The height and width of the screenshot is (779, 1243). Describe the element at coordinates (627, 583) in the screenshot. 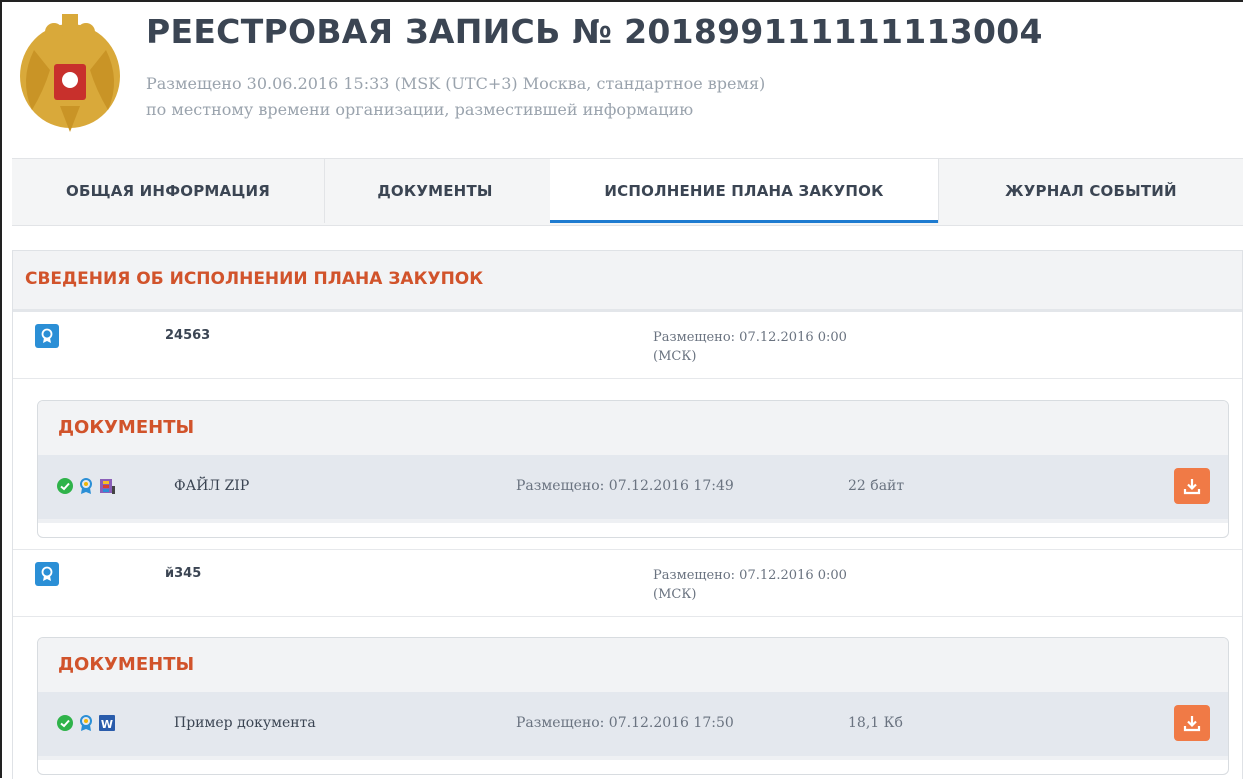

I see `execution-record: й345 Размещено: 07.12.2016 0:00 (МСК)` at that location.